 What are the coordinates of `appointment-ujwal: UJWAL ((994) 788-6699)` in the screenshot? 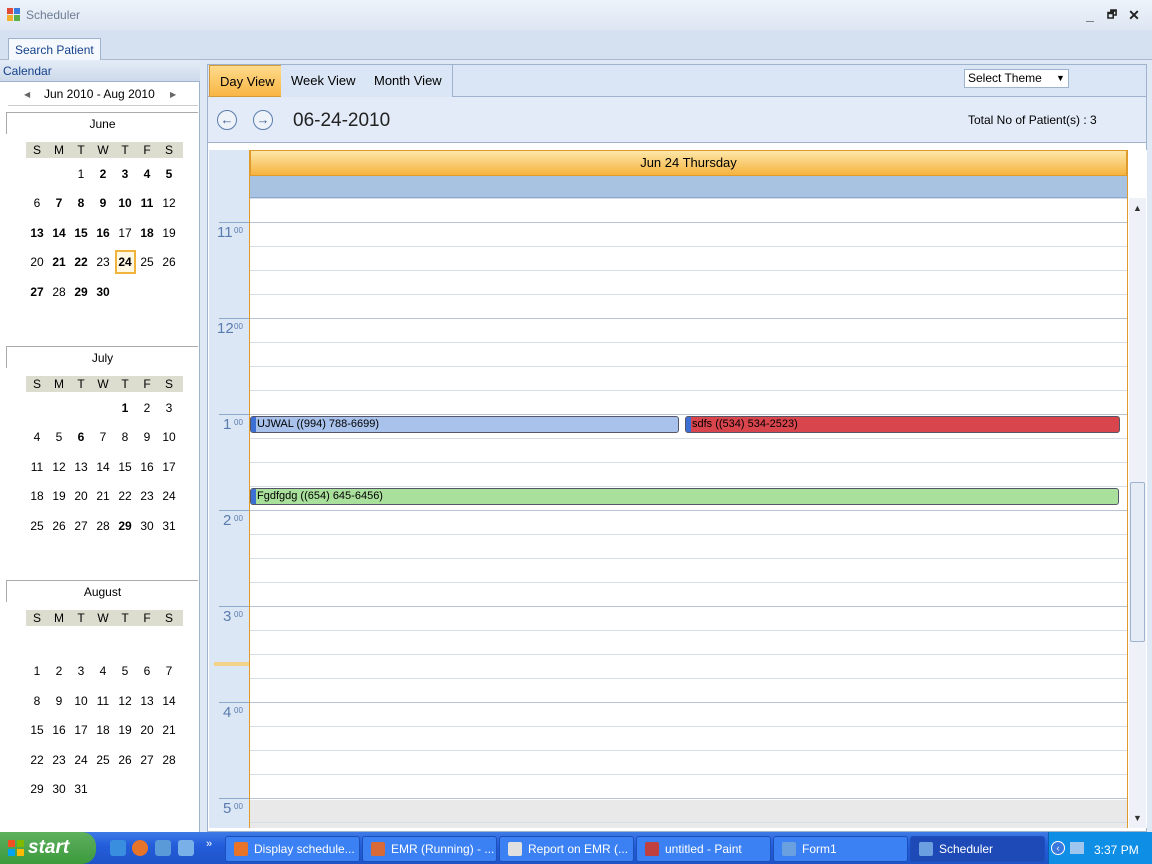 It's located at (464, 424).